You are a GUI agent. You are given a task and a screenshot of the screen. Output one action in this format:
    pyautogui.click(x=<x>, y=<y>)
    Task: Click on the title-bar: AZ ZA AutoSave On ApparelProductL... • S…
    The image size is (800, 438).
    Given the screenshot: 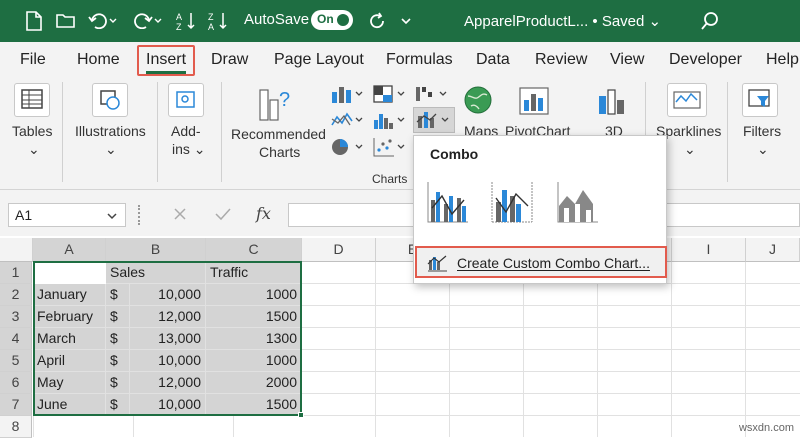 What is the action you would take?
    pyautogui.click(x=400, y=21)
    